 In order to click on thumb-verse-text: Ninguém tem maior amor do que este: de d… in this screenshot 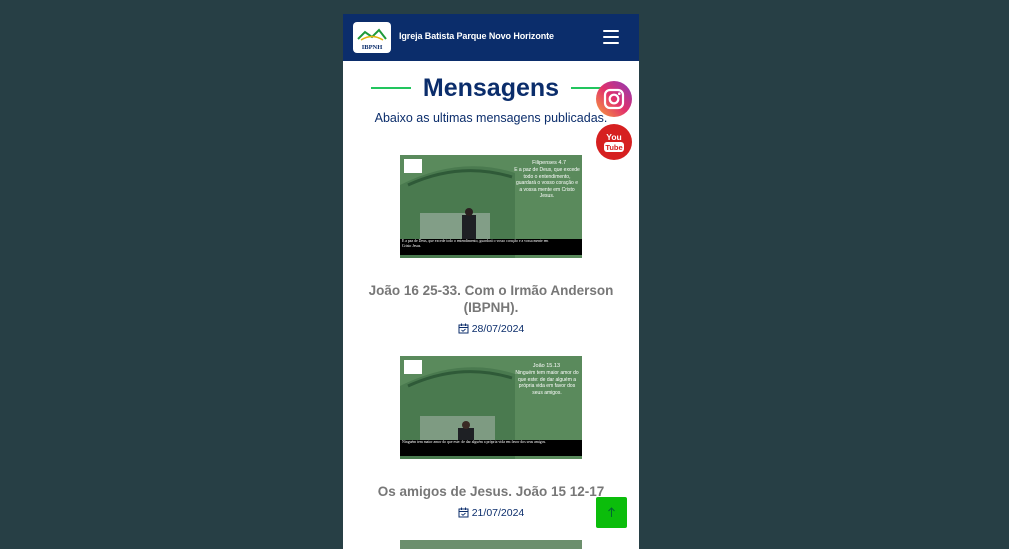, I will do `click(547, 383)`.